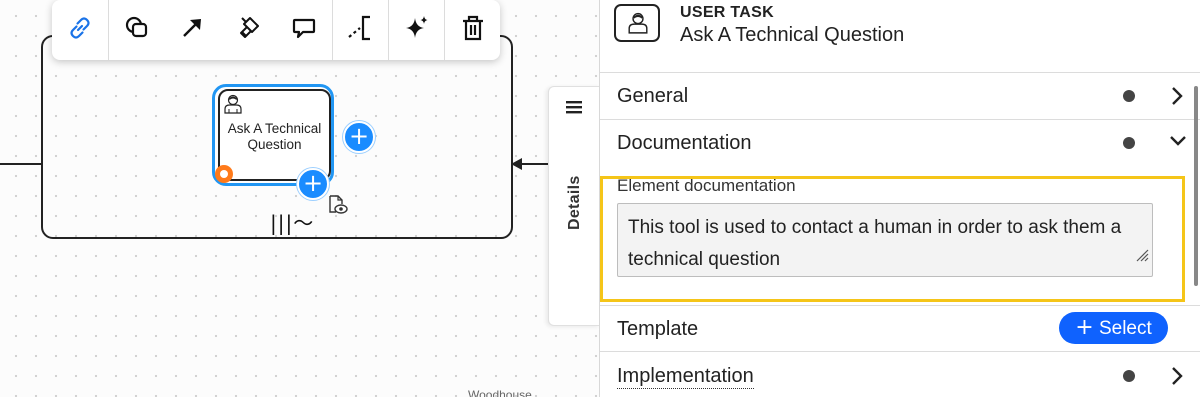 The width and height of the screenshot is (1200, 397). I want to click on delete-tool, so click(472, 30).